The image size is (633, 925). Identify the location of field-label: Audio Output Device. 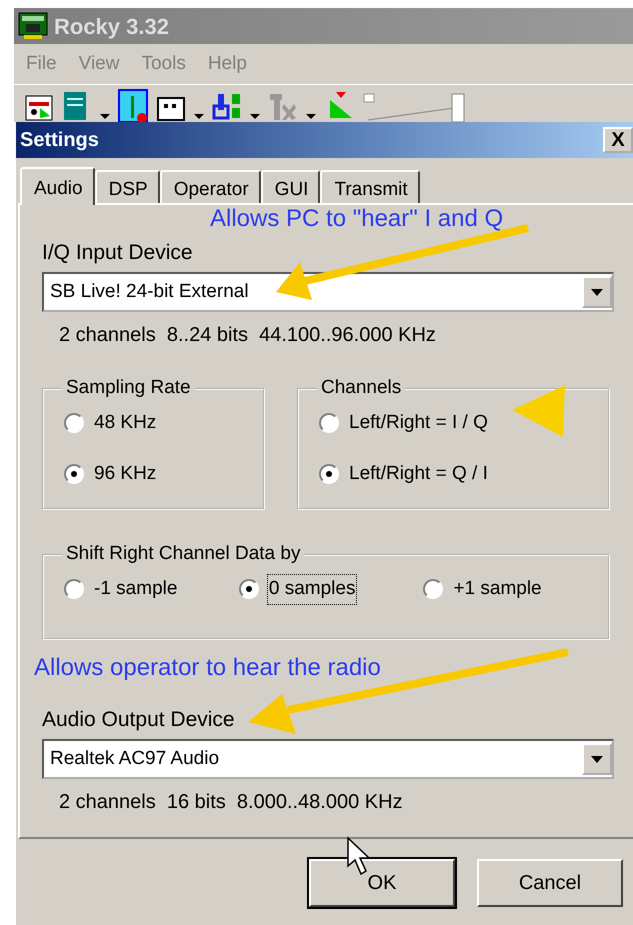
(139, 719).